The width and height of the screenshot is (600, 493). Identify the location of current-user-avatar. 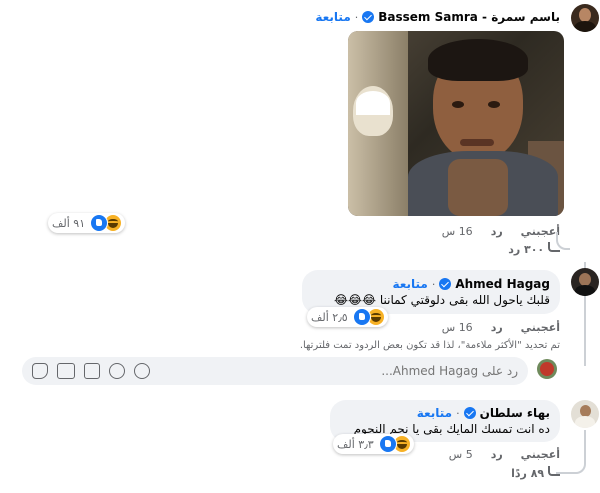
(547, 369).